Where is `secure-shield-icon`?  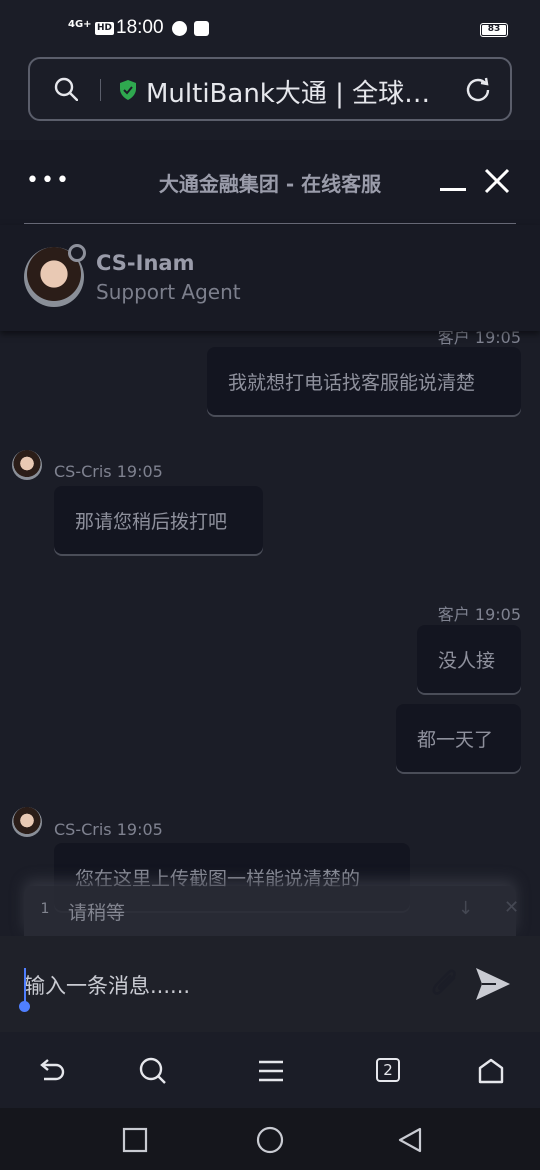 secure-shield-icon is located at coordinates (128, 90).